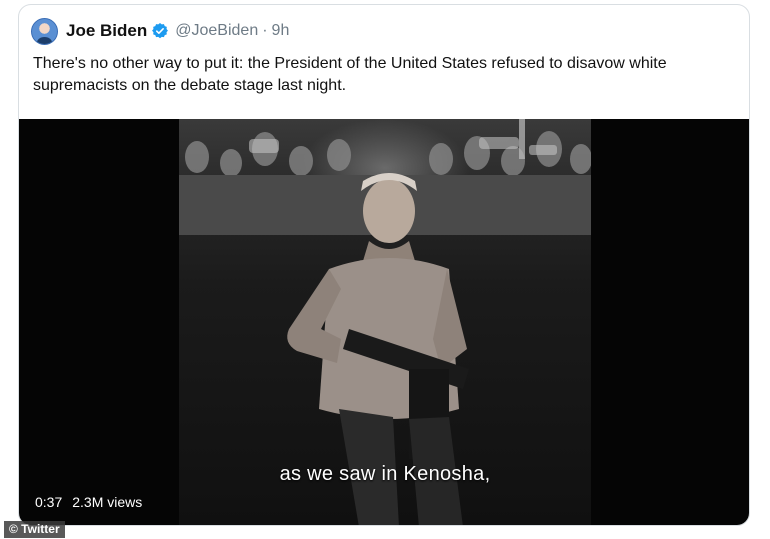 The image size is (770, 539). What do you see at coordinates (216, 31) in the screenshot?
I see `user-handle: @JoeBiden` at bounding box center [216, 31].